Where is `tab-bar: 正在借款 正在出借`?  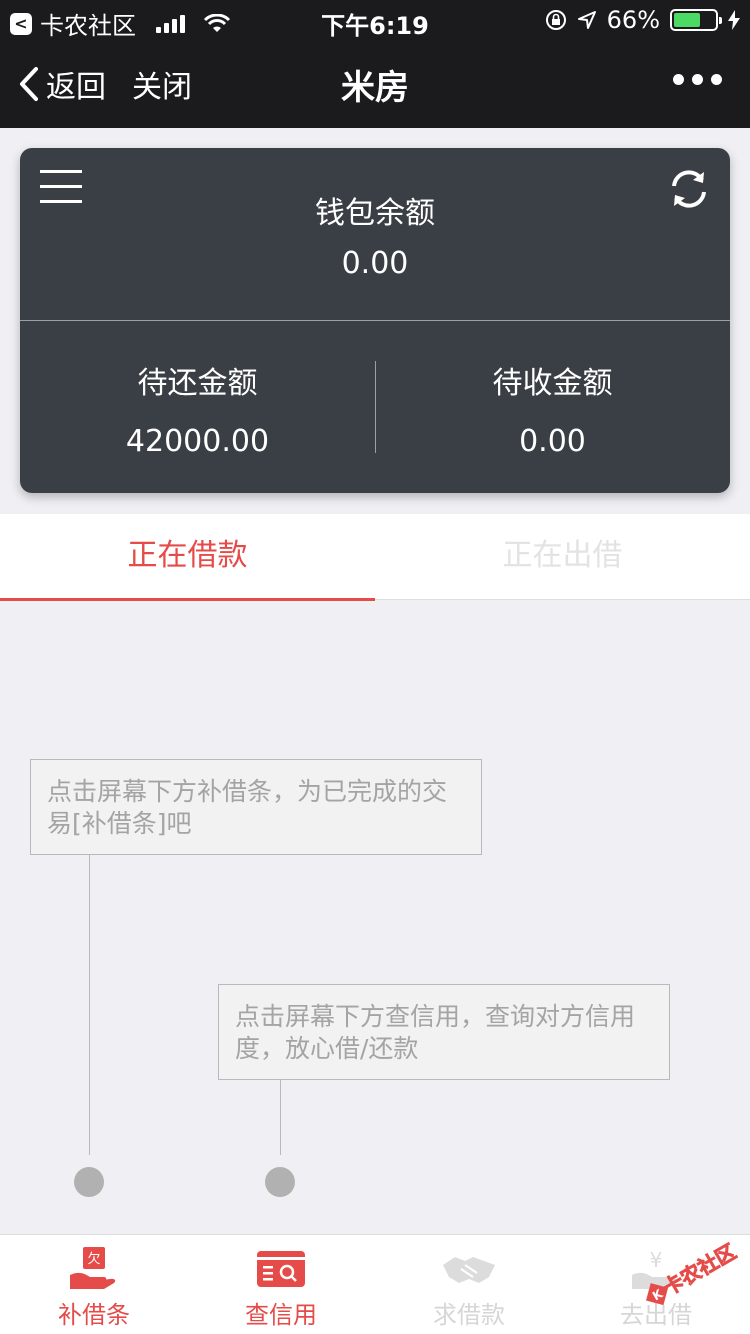 tab-bar: 正在借款 正在出借 is located at coordinates (375, 557).